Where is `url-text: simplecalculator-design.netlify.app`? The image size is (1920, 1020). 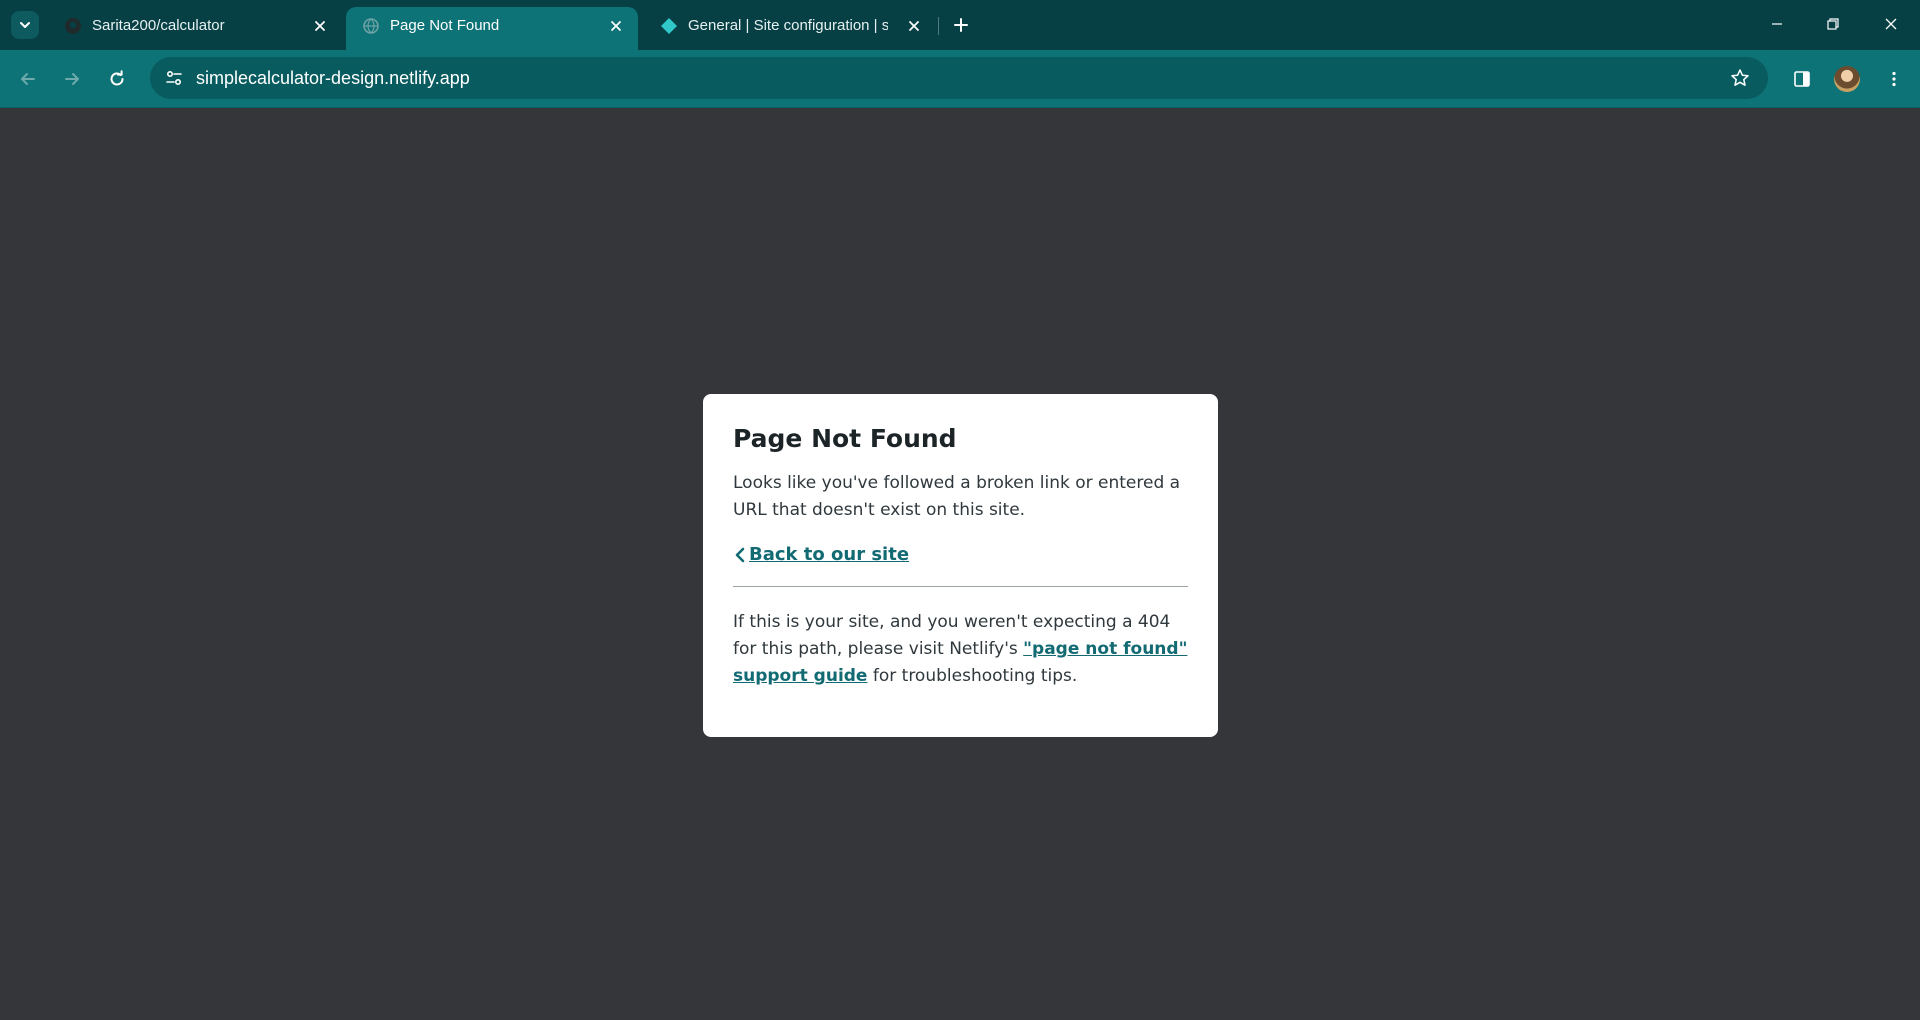 url-text: simplecalculator-design.netlify.app is located at coordinates (333, 78).